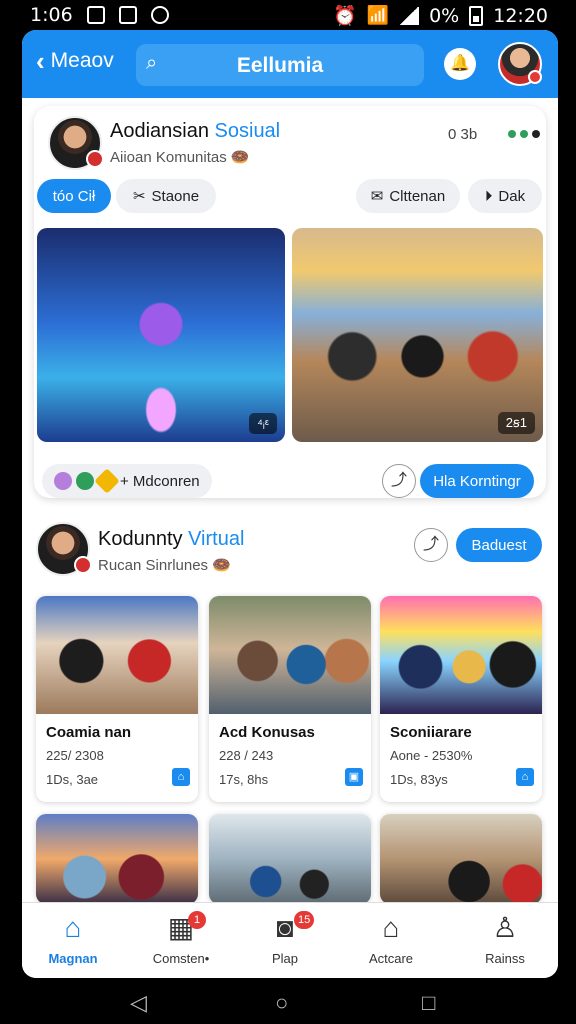  I want to click on author-name-accent: Sosiual, so click(247, 131).